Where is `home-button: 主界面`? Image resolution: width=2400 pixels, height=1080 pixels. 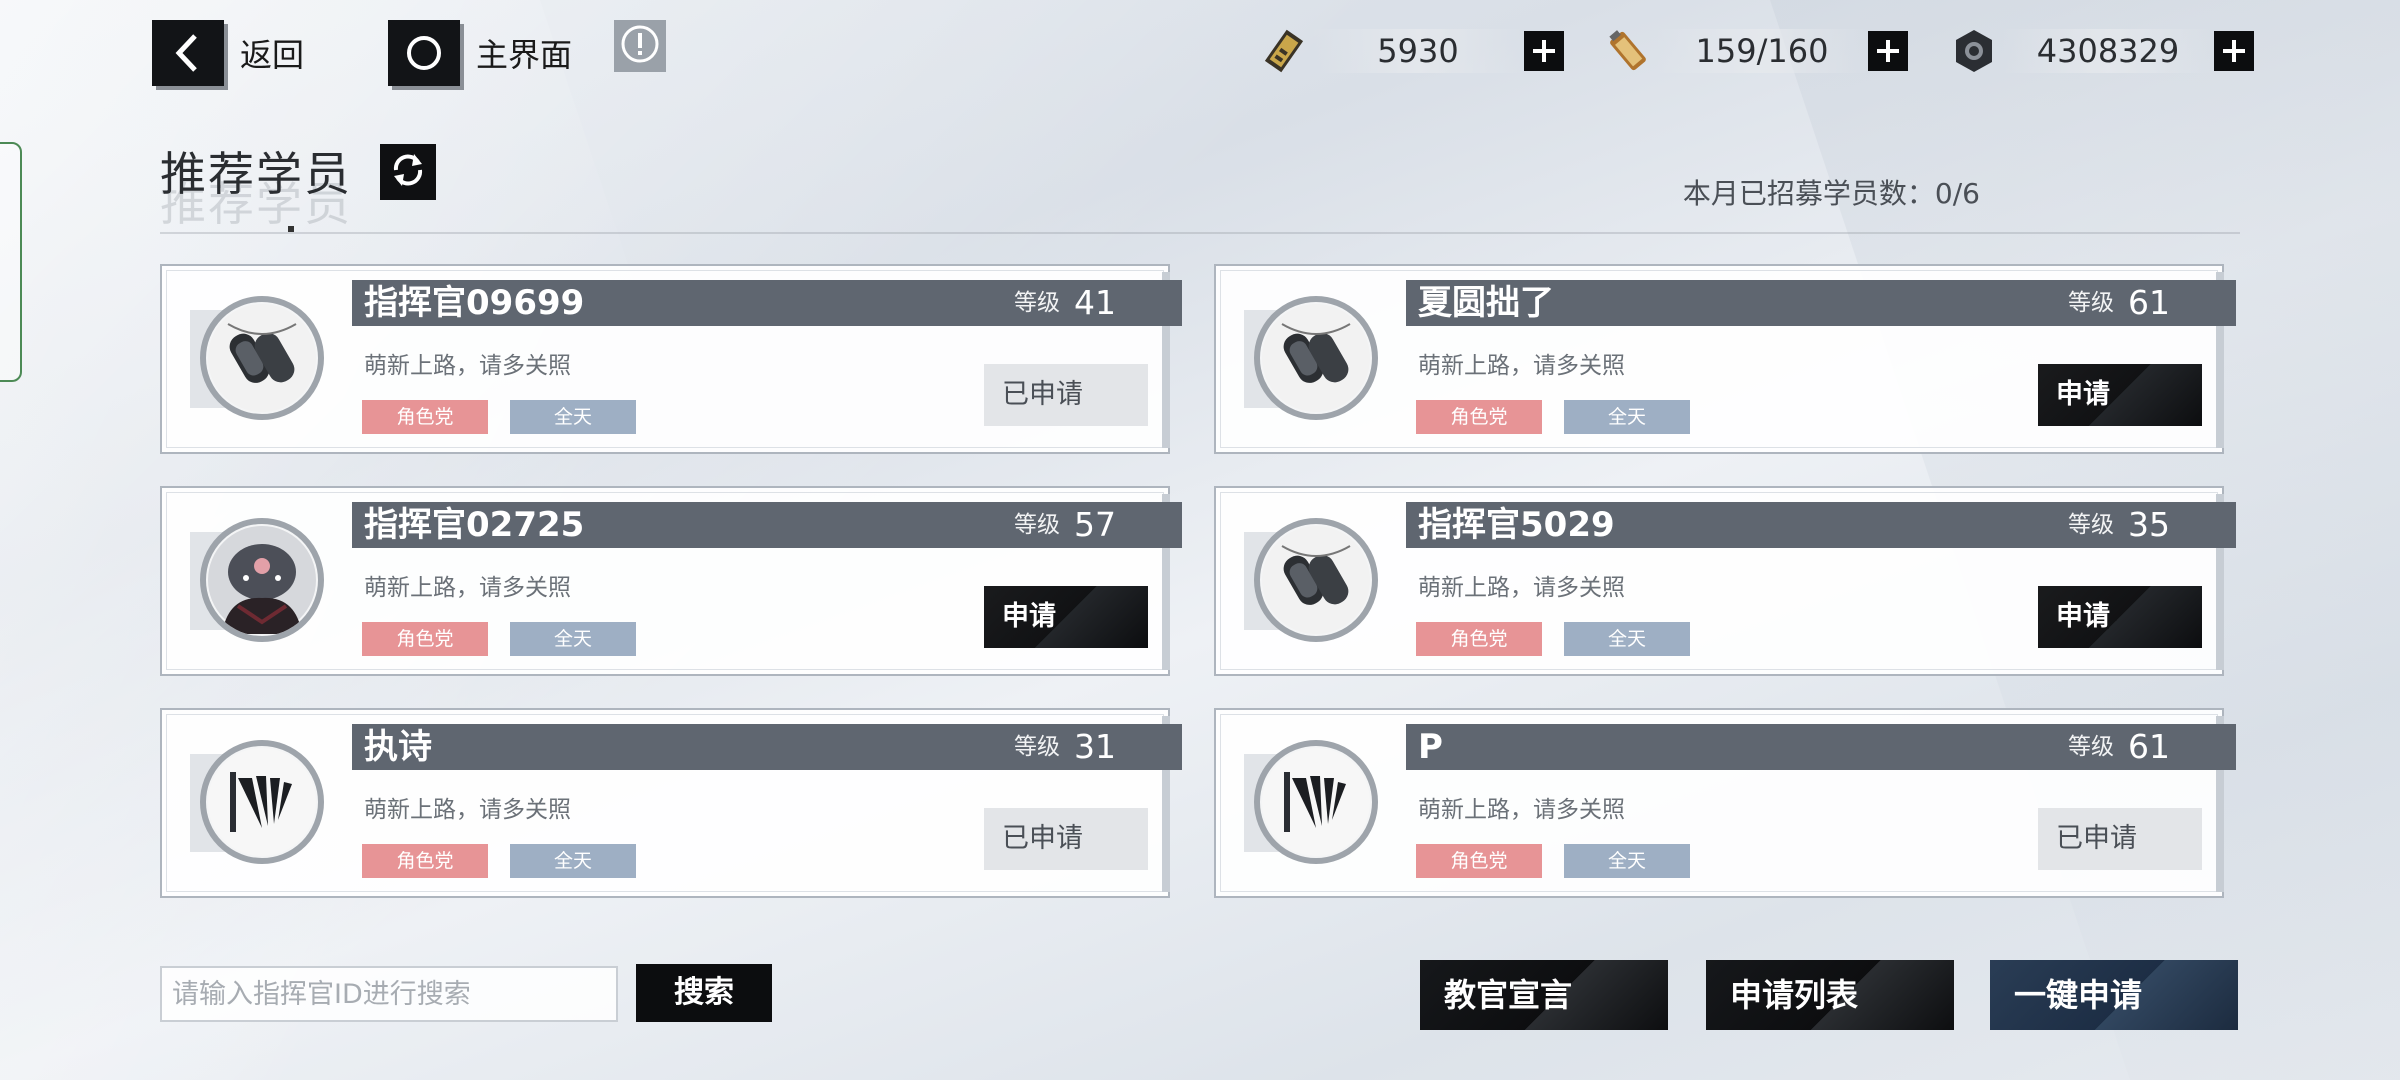
home-button: 主界面 is located at coordinates (480, 53).